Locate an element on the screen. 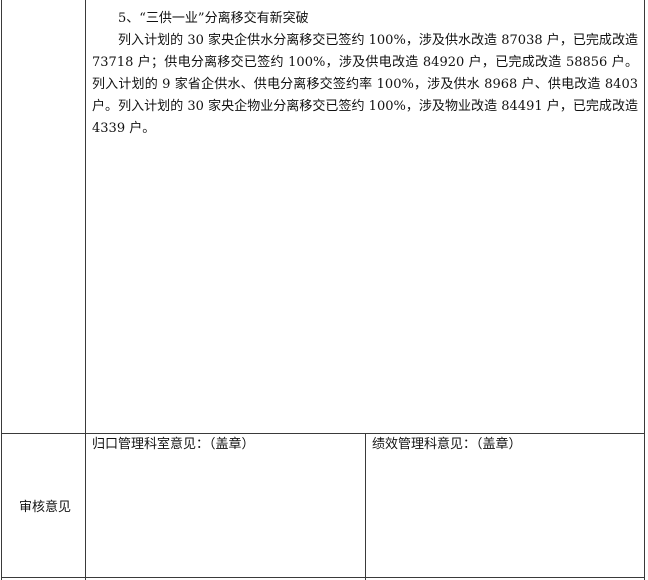 The width and height of the screenshot is (648, 580). review-row-label: 审核意见 is located at coordinates (44, 507).